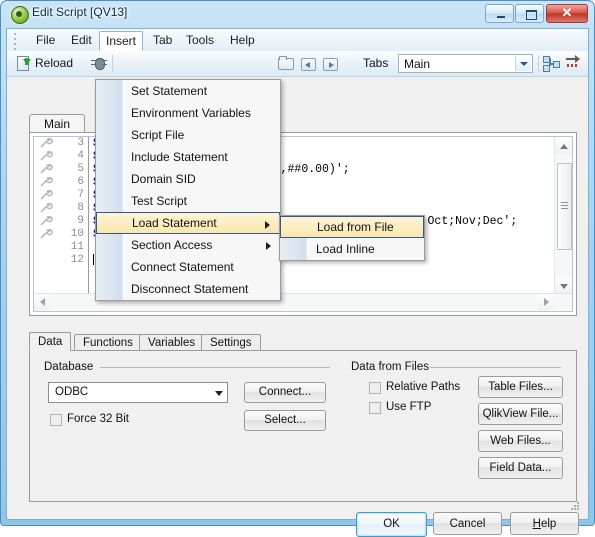  Describe the element at coordinates (179, 157) in the screenshot. I see `menu-item-label: Include Statement` at that location.